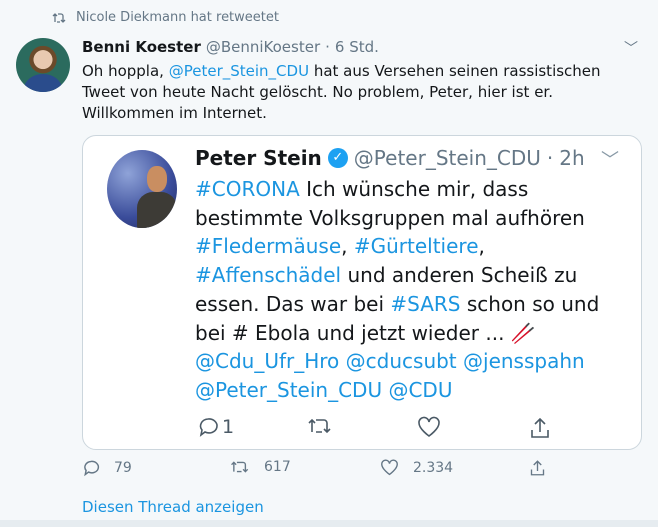 This screenshot has width=658, height=527. Describe the element at coordinates (425, 303) in the screenshot. I see `hashtag-link: #SARS` at that location.